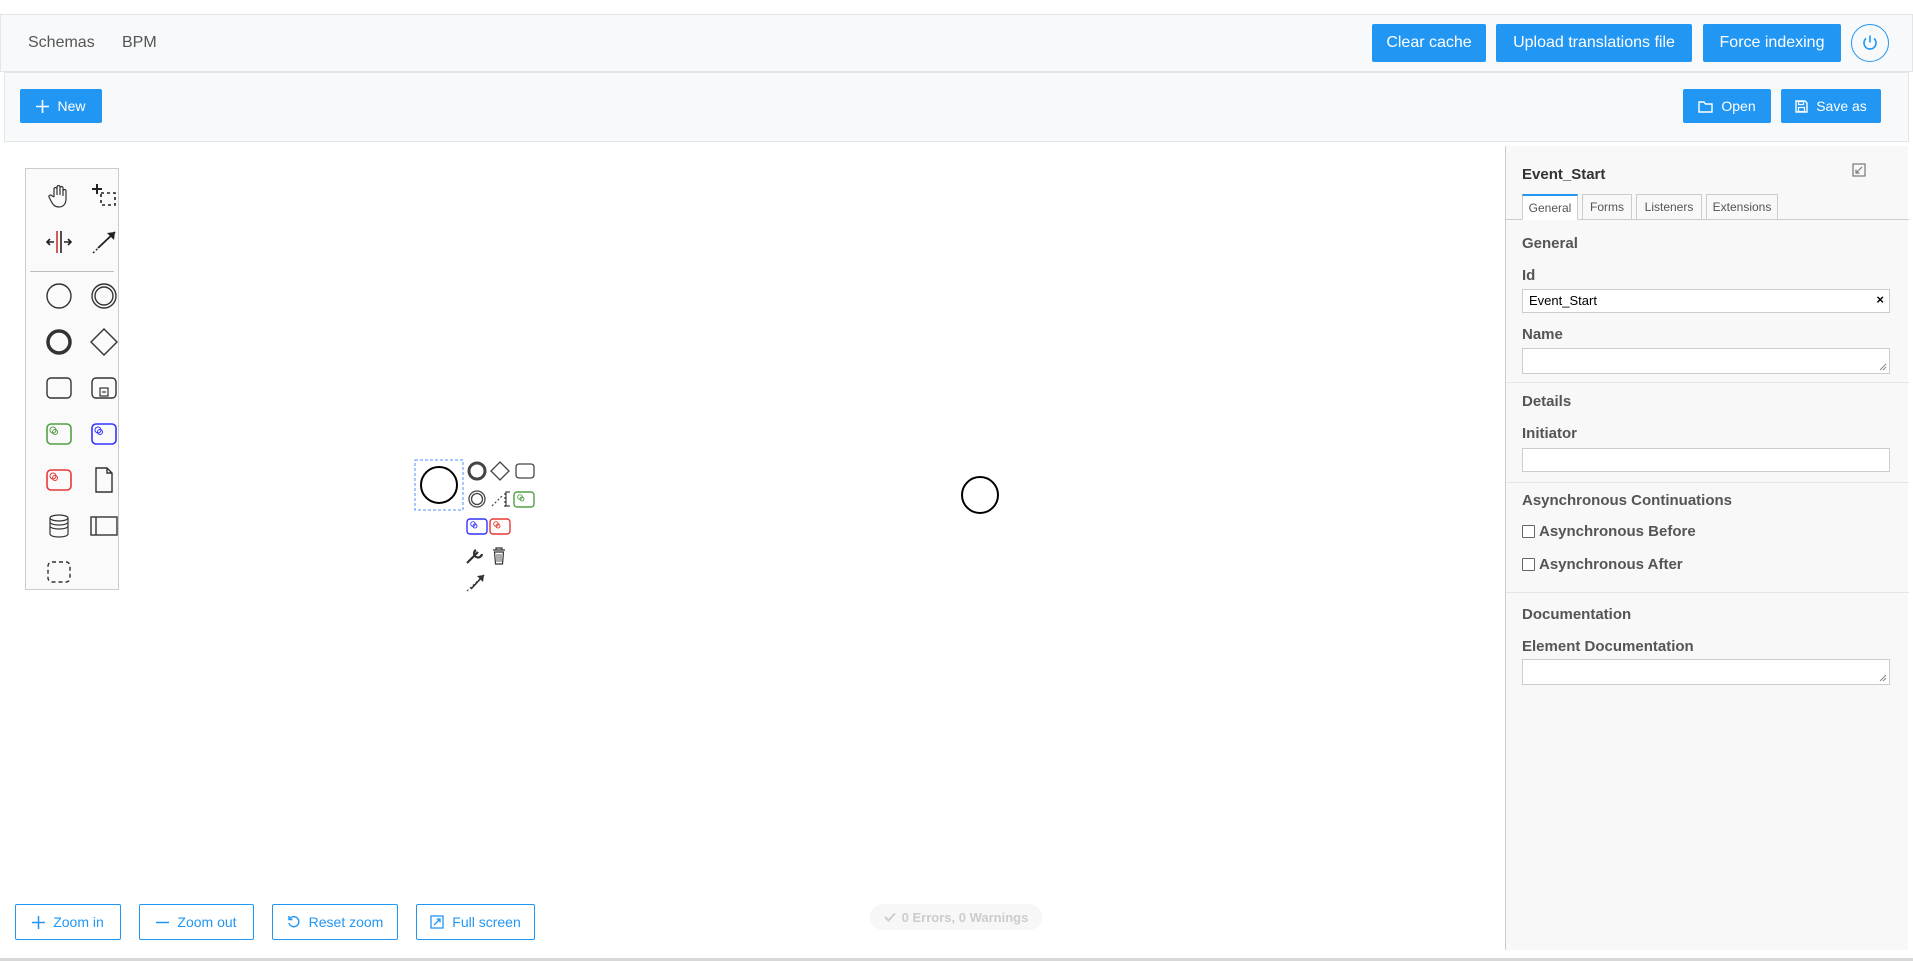  What do you see at coordinates (104, 296) in the screenshot?
I see `intermediate-event-icon` at bounding box center [104, 296].